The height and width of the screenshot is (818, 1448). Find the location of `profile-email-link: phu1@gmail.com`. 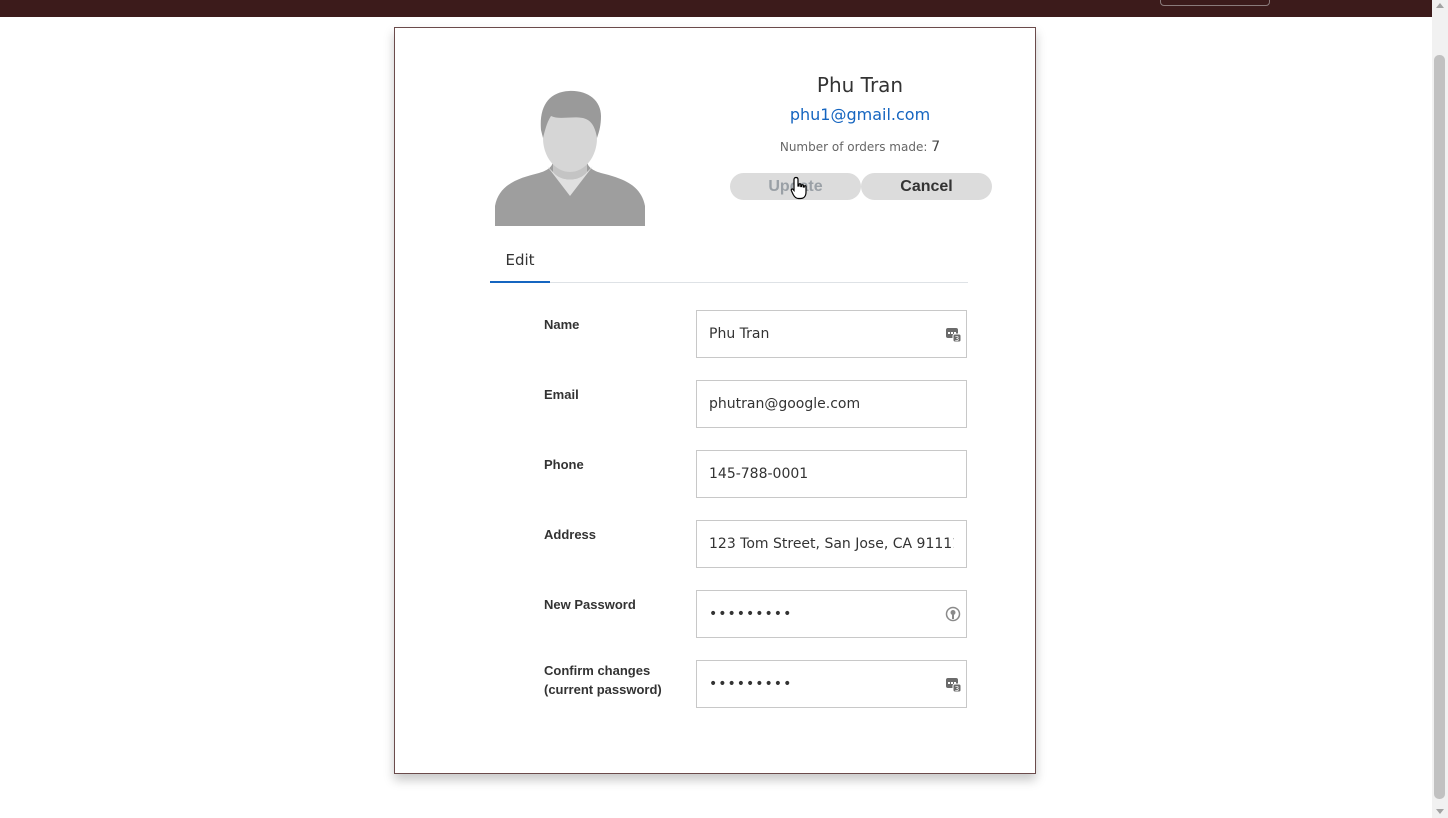

profile-email-link: phu1@gmail.com is located at coordinates (860, 114).